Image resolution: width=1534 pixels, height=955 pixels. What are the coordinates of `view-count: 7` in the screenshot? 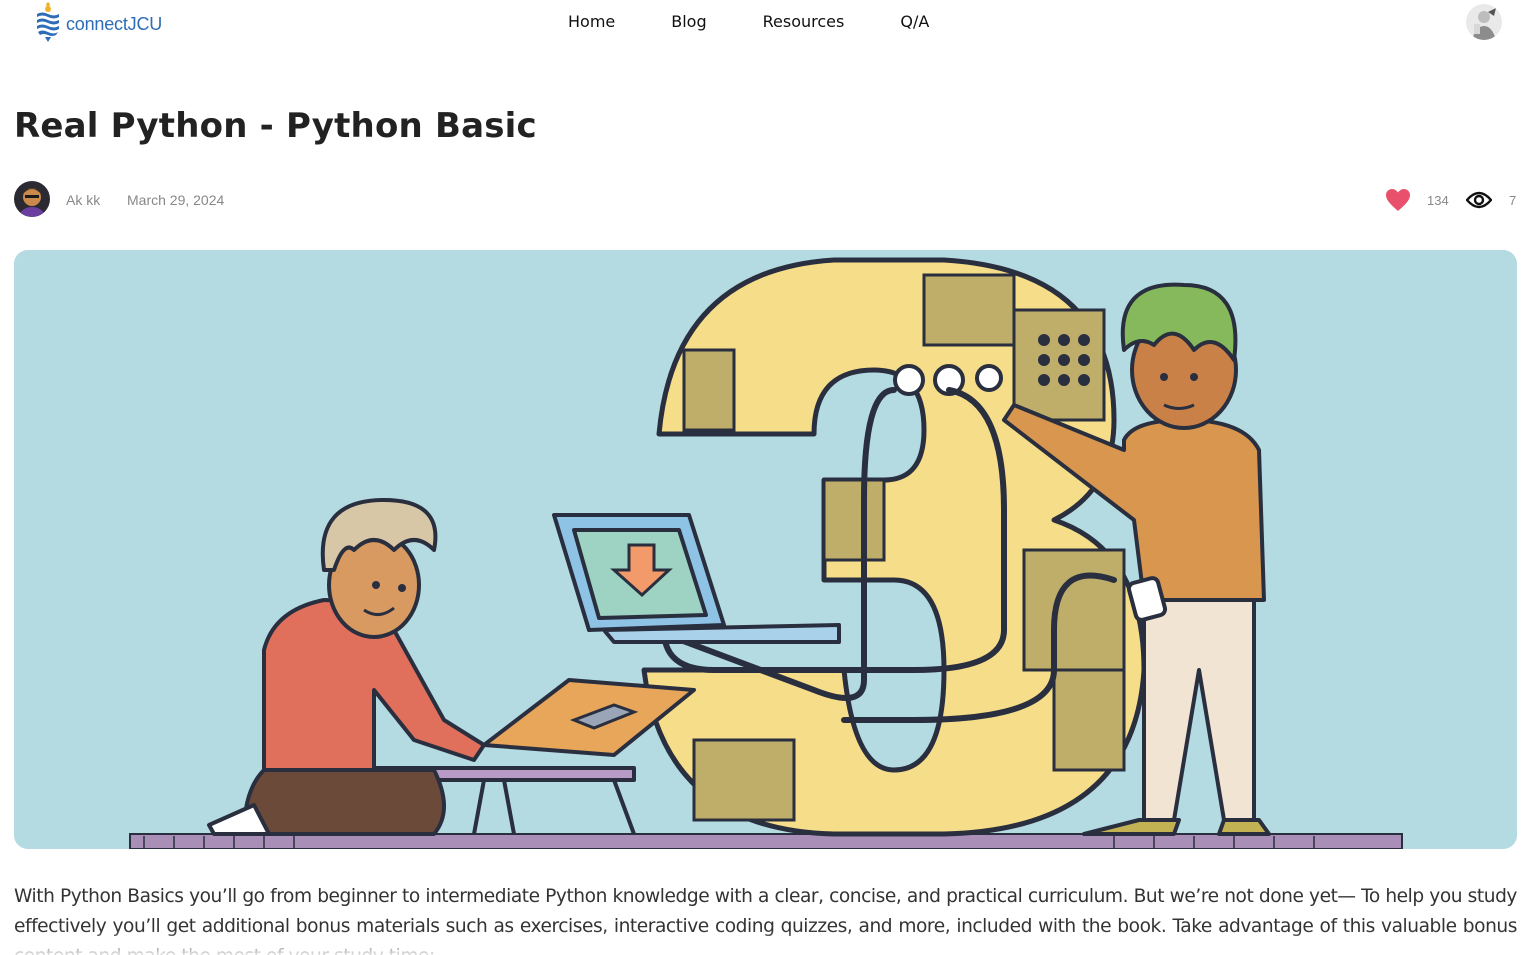 It's located at (1513, 200).